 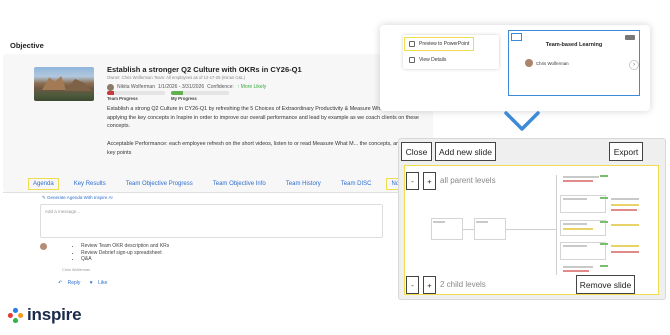 I want to click on chevron-right-icon: ›, so click(x=634, y=65).